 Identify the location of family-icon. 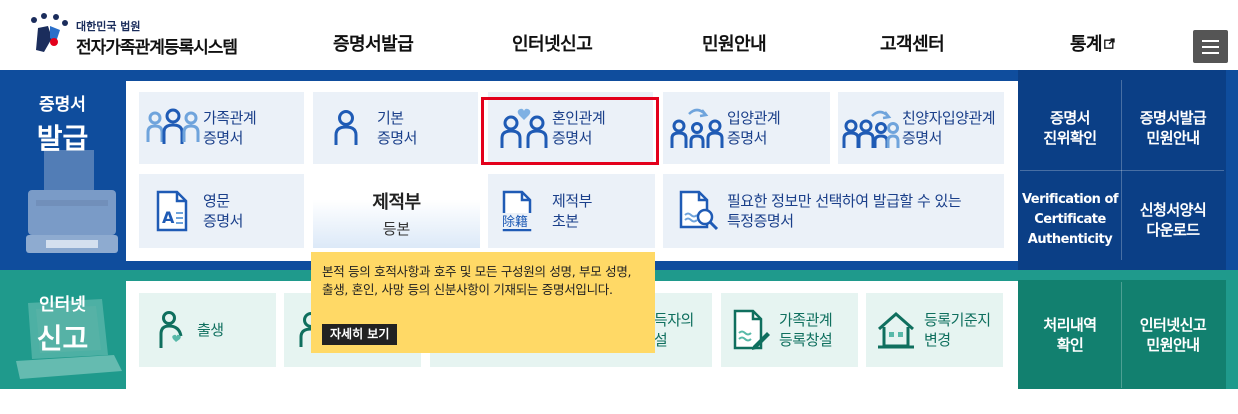
(173, 126).